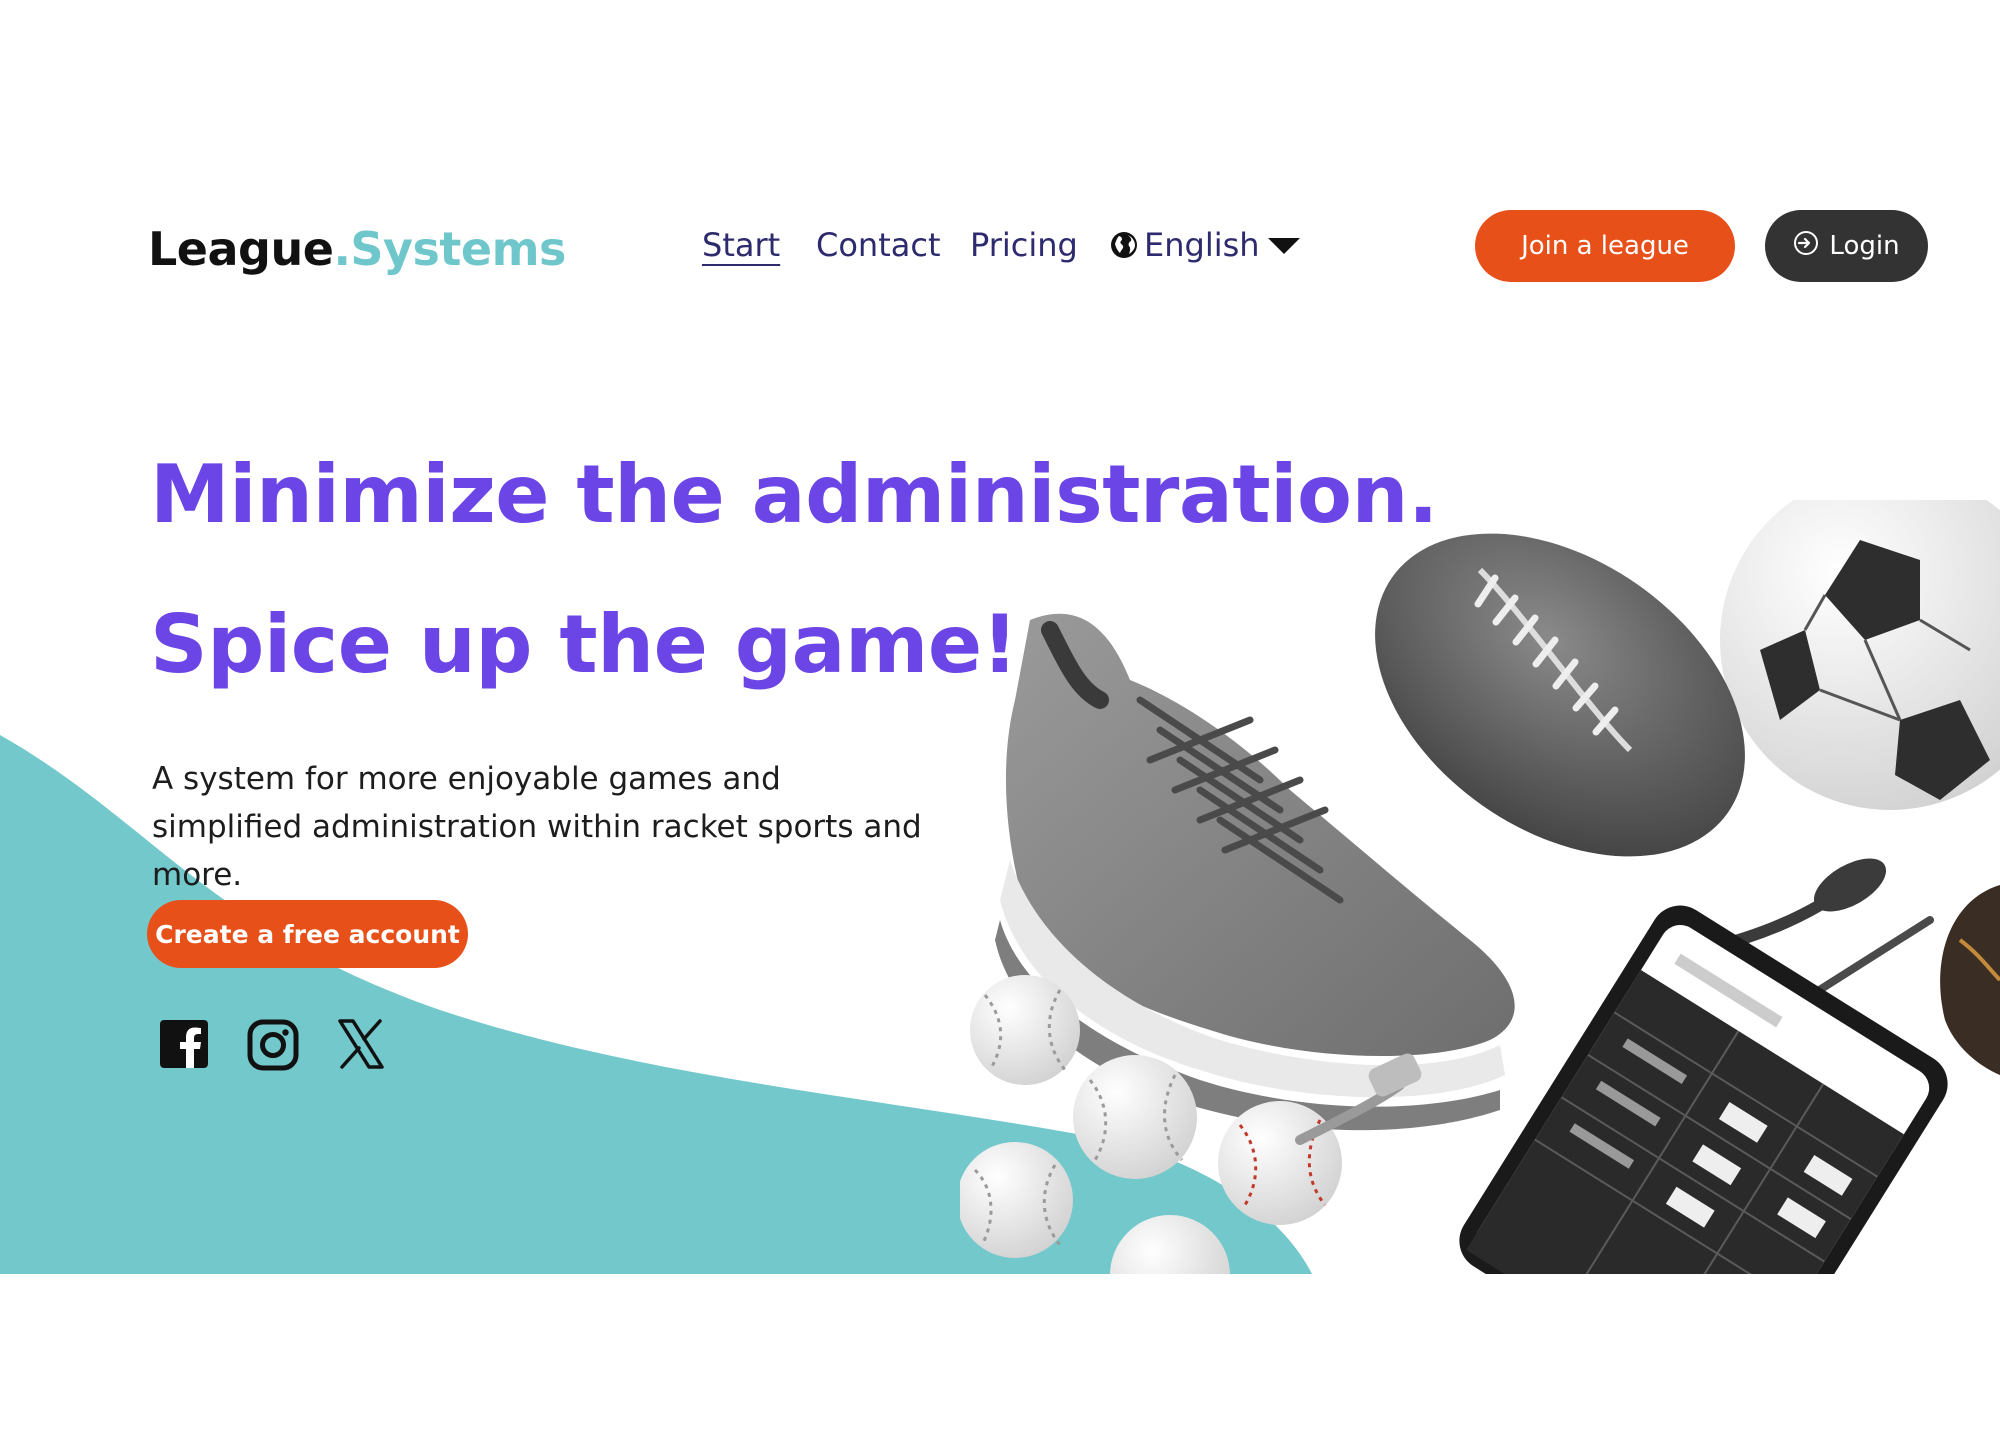 This screenshot has width=2000, height=1440. Describe the element at coordinates (361, 1046) in the screenshot. I see `x-icon` at that location.